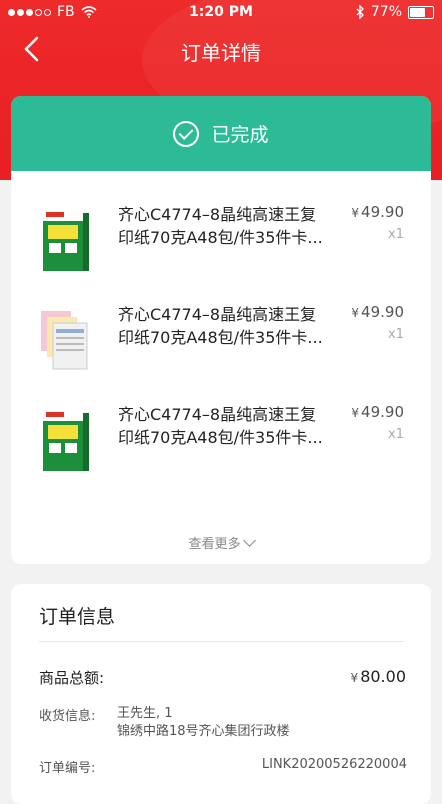 The height and width of the screenshot is (804, 442). What do you see at coordinates (240, 135) in the screenshot?
I see `order-status-text: 已完成` at bounding box center [240, 135].